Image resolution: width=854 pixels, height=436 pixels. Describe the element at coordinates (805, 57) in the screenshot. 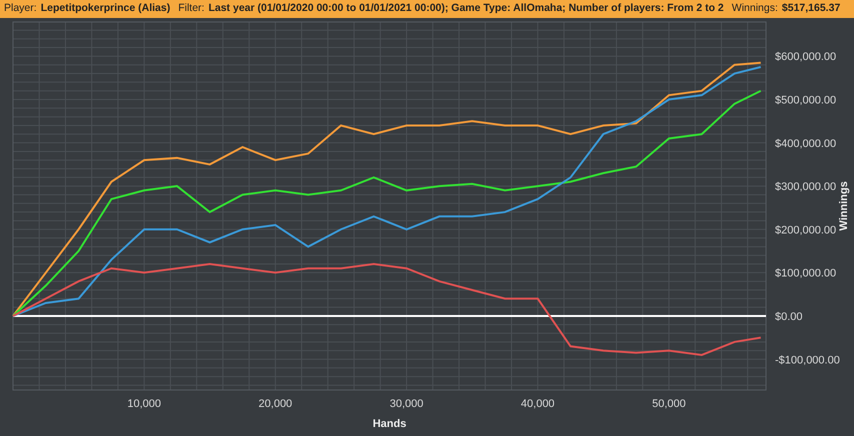

I see `y-tick-label: $600,000.00` at that location.